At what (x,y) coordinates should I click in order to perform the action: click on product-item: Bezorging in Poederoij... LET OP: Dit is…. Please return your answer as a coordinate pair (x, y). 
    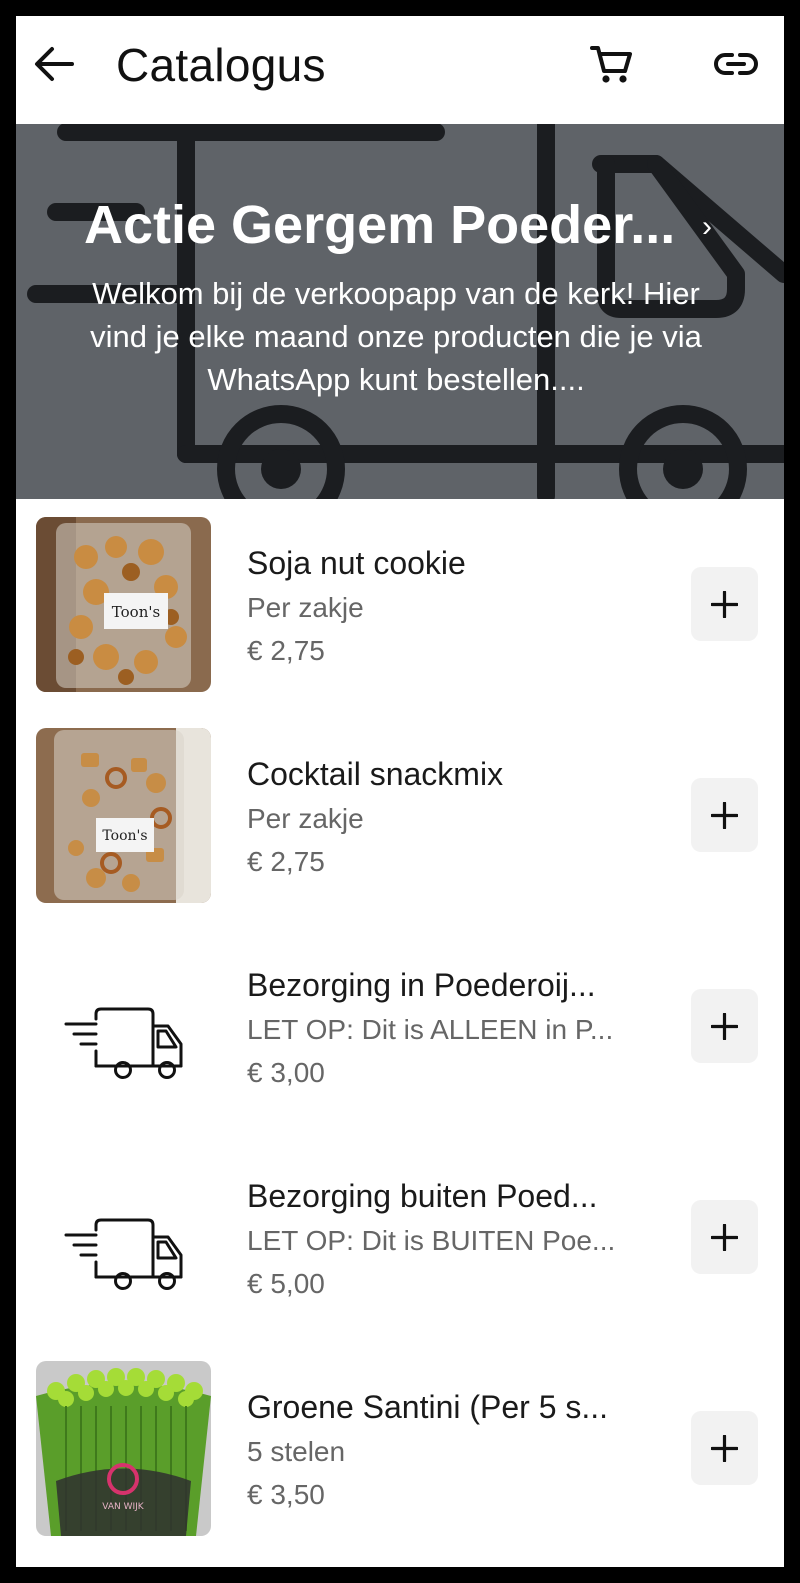
    Looking at the image, I should click on (400, 1026).